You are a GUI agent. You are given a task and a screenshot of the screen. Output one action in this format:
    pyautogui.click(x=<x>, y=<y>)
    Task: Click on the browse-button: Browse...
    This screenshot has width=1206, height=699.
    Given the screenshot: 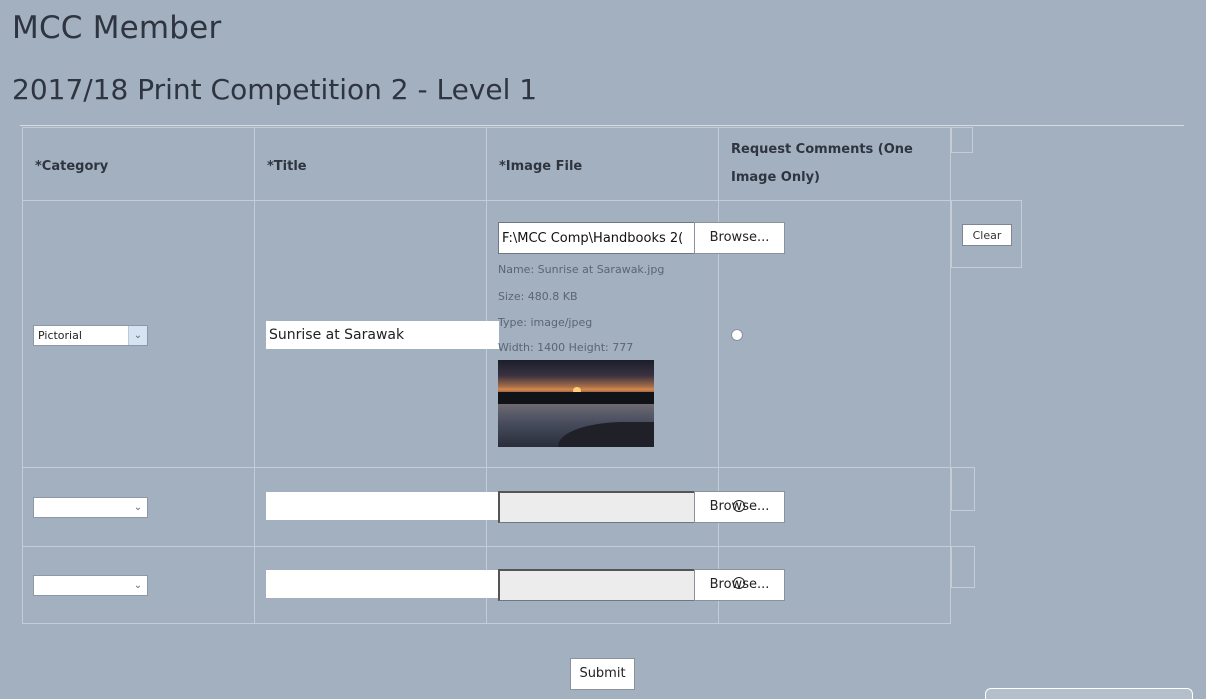 What is the action you would take?
    pyautogui.click(x=739, y=238)
    